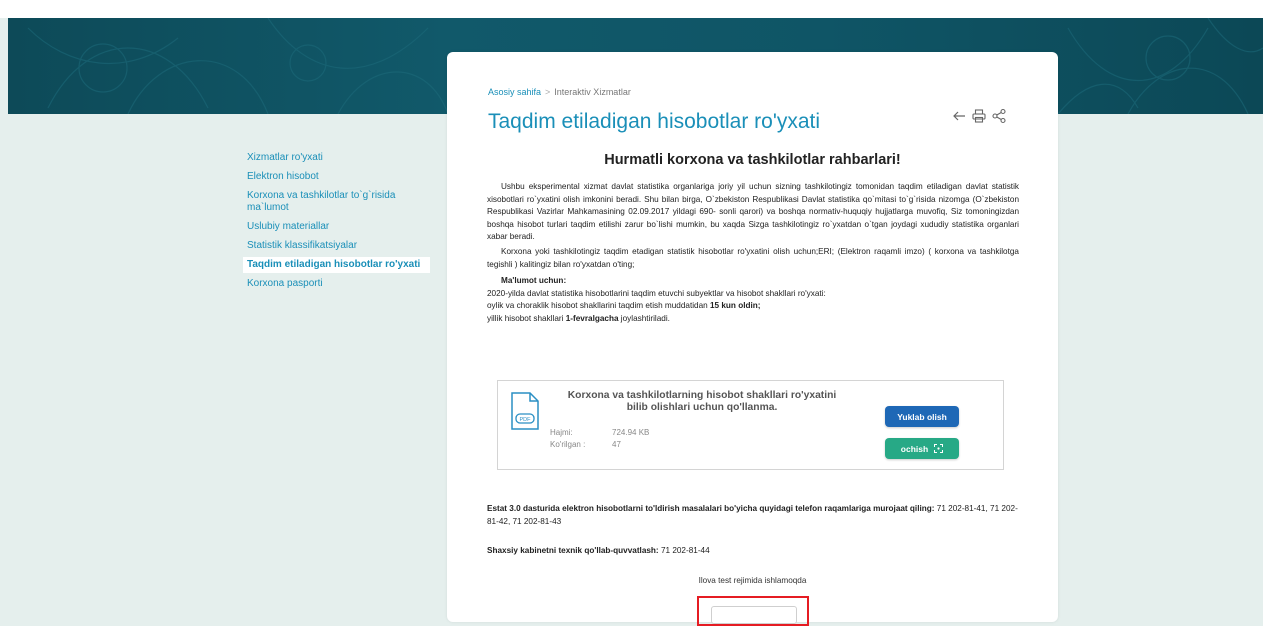 The width and height of the screenshot is (1263, 626). I want to click on pdf-badge-text: PDF, so click(526, 420).